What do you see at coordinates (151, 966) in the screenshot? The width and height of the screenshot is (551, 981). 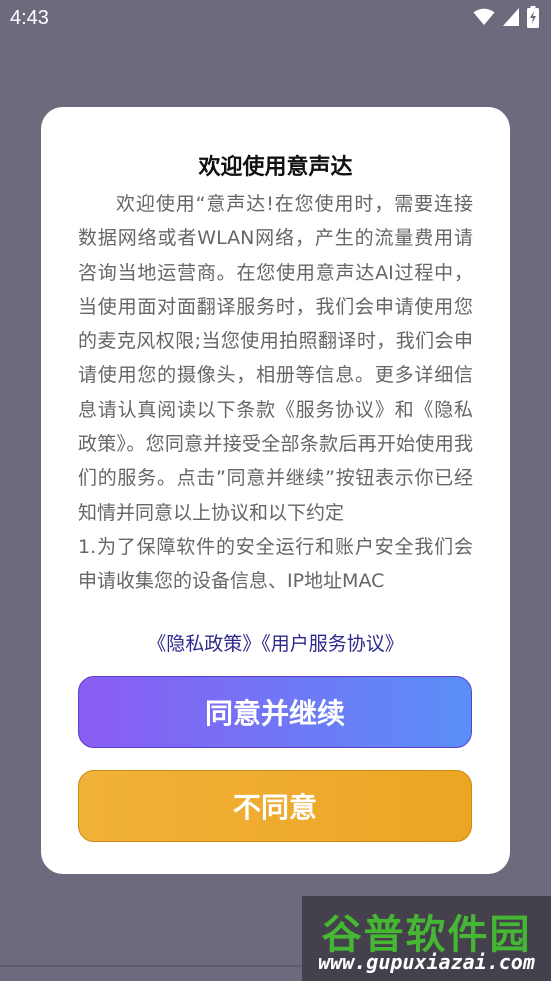 I see `nav-divider` at bounding box center [151, 966].